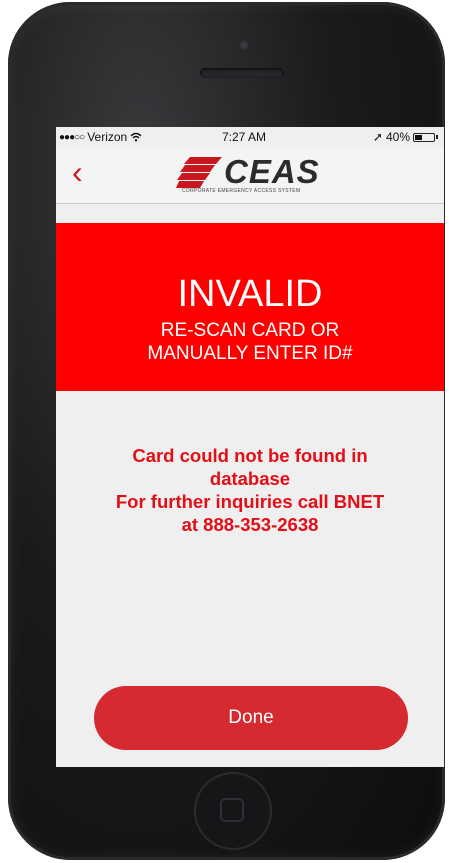  I want to click on back-button: ‹, so click(77, 172).